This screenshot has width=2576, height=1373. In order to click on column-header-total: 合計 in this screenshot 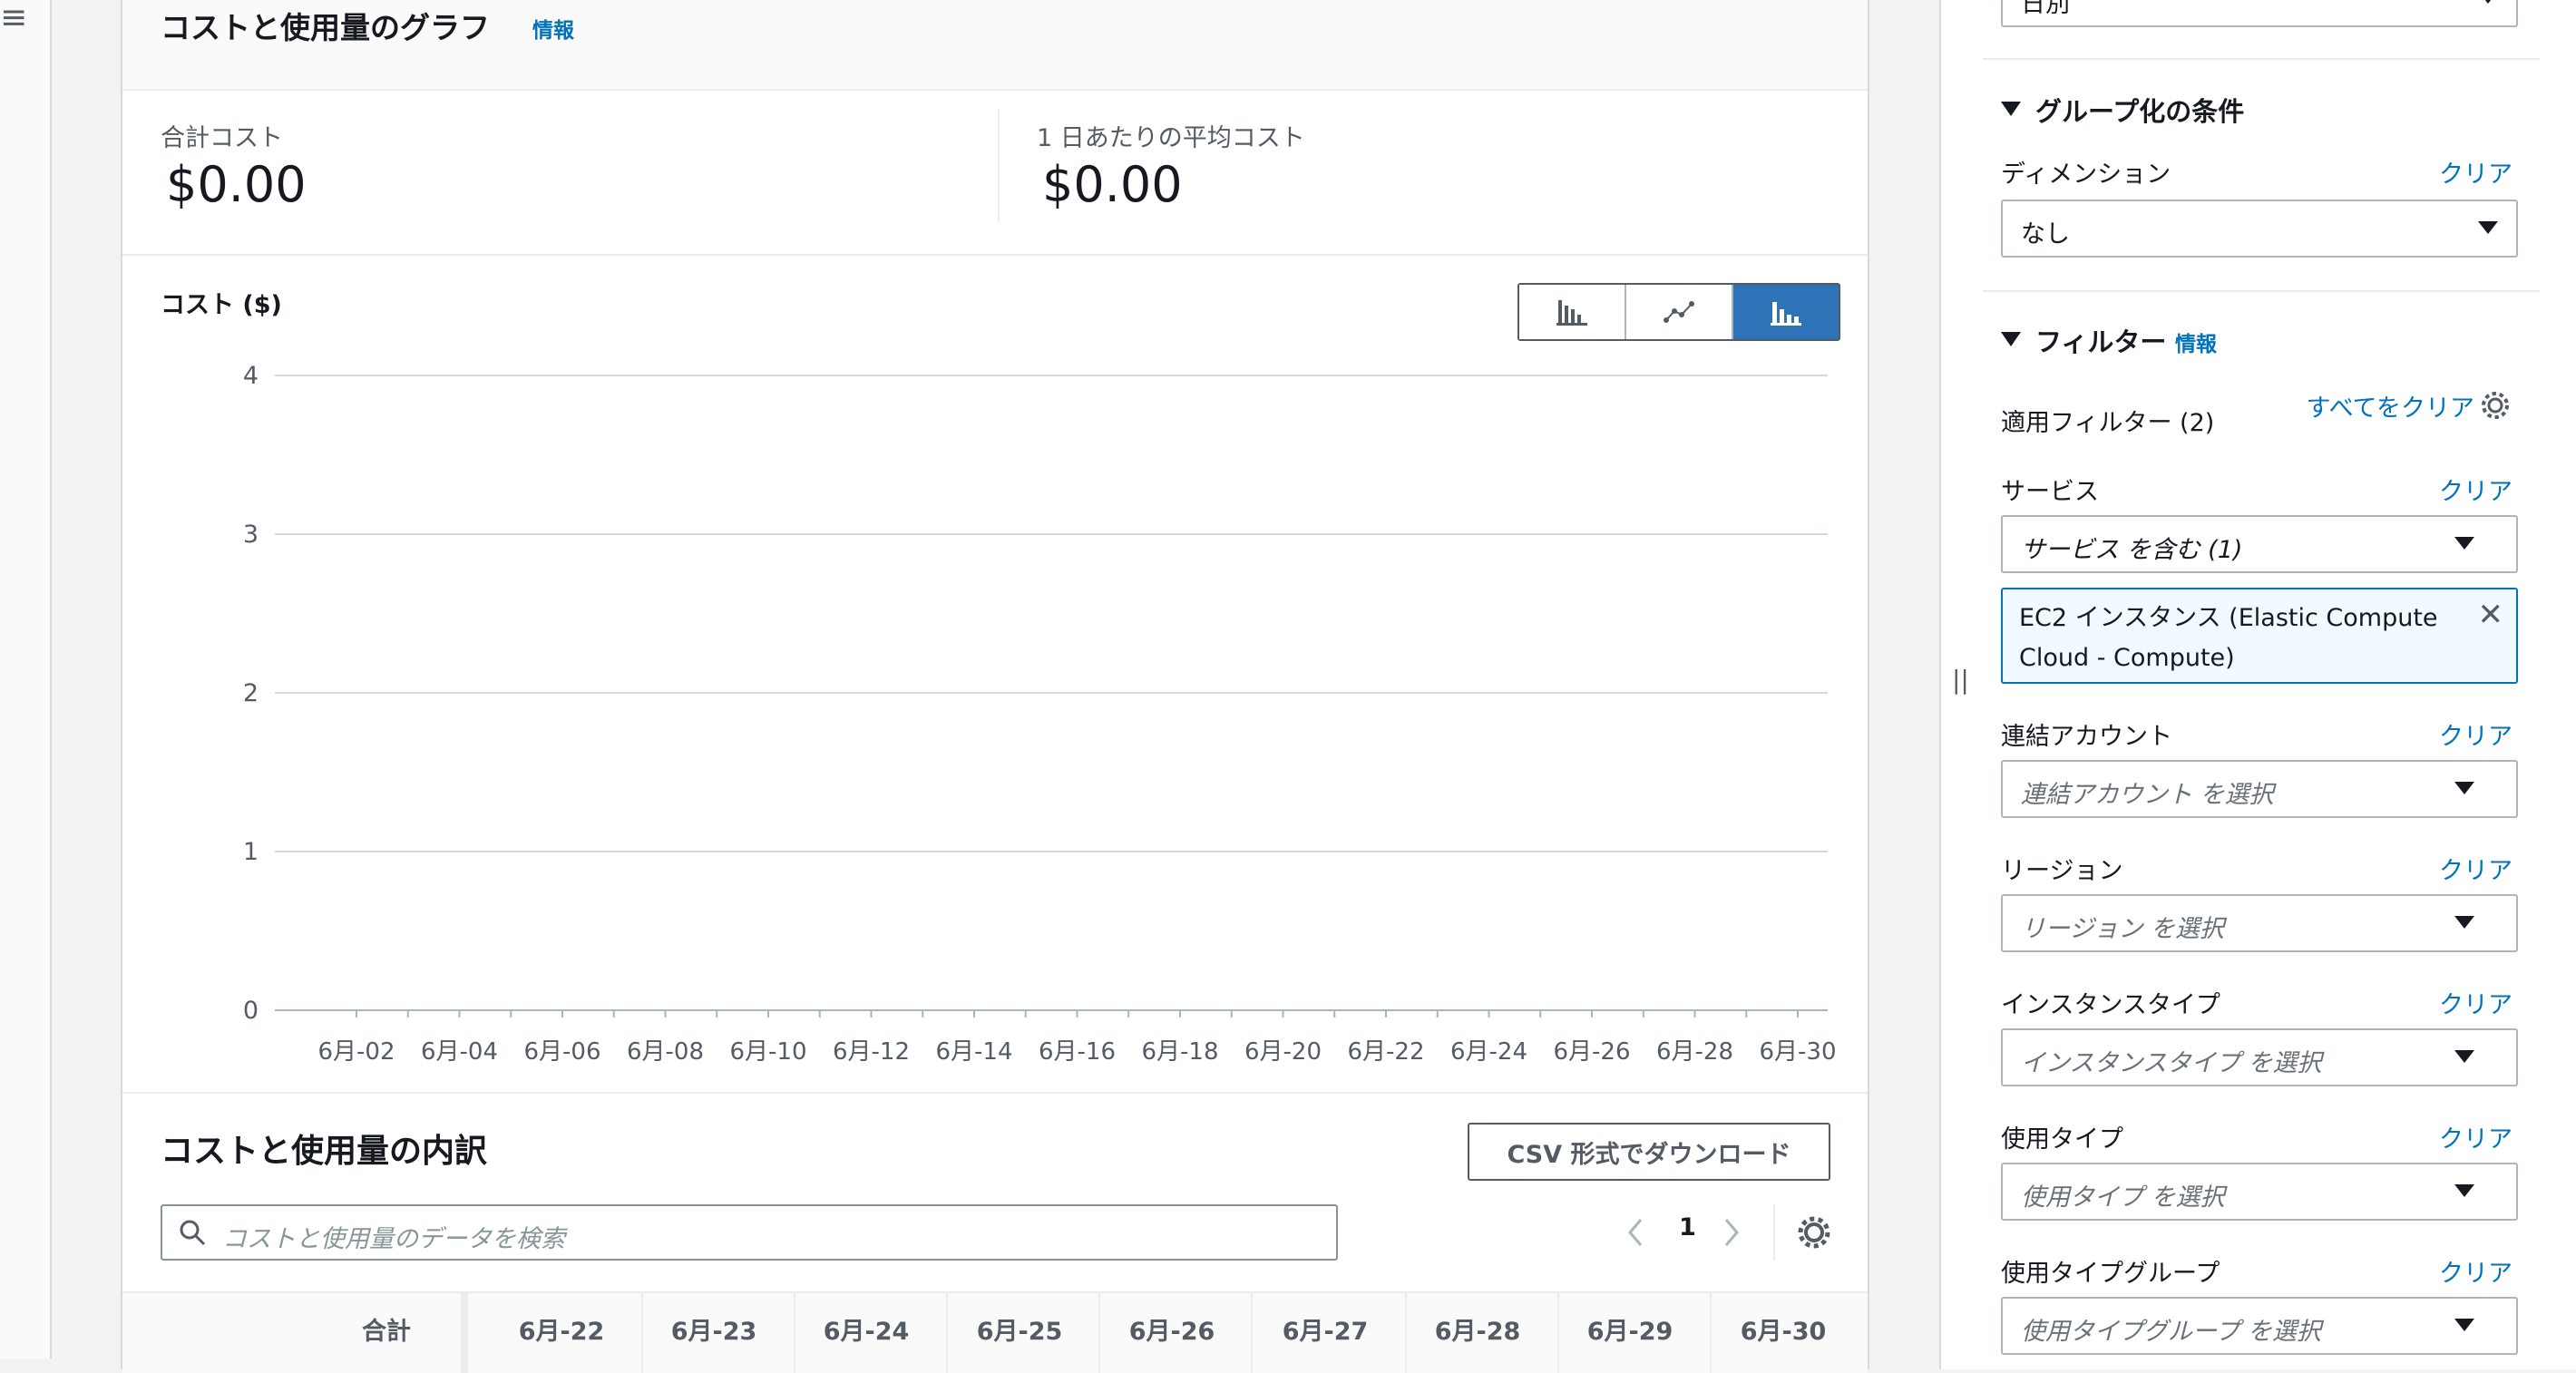, I will do `click(386, 1329)`.